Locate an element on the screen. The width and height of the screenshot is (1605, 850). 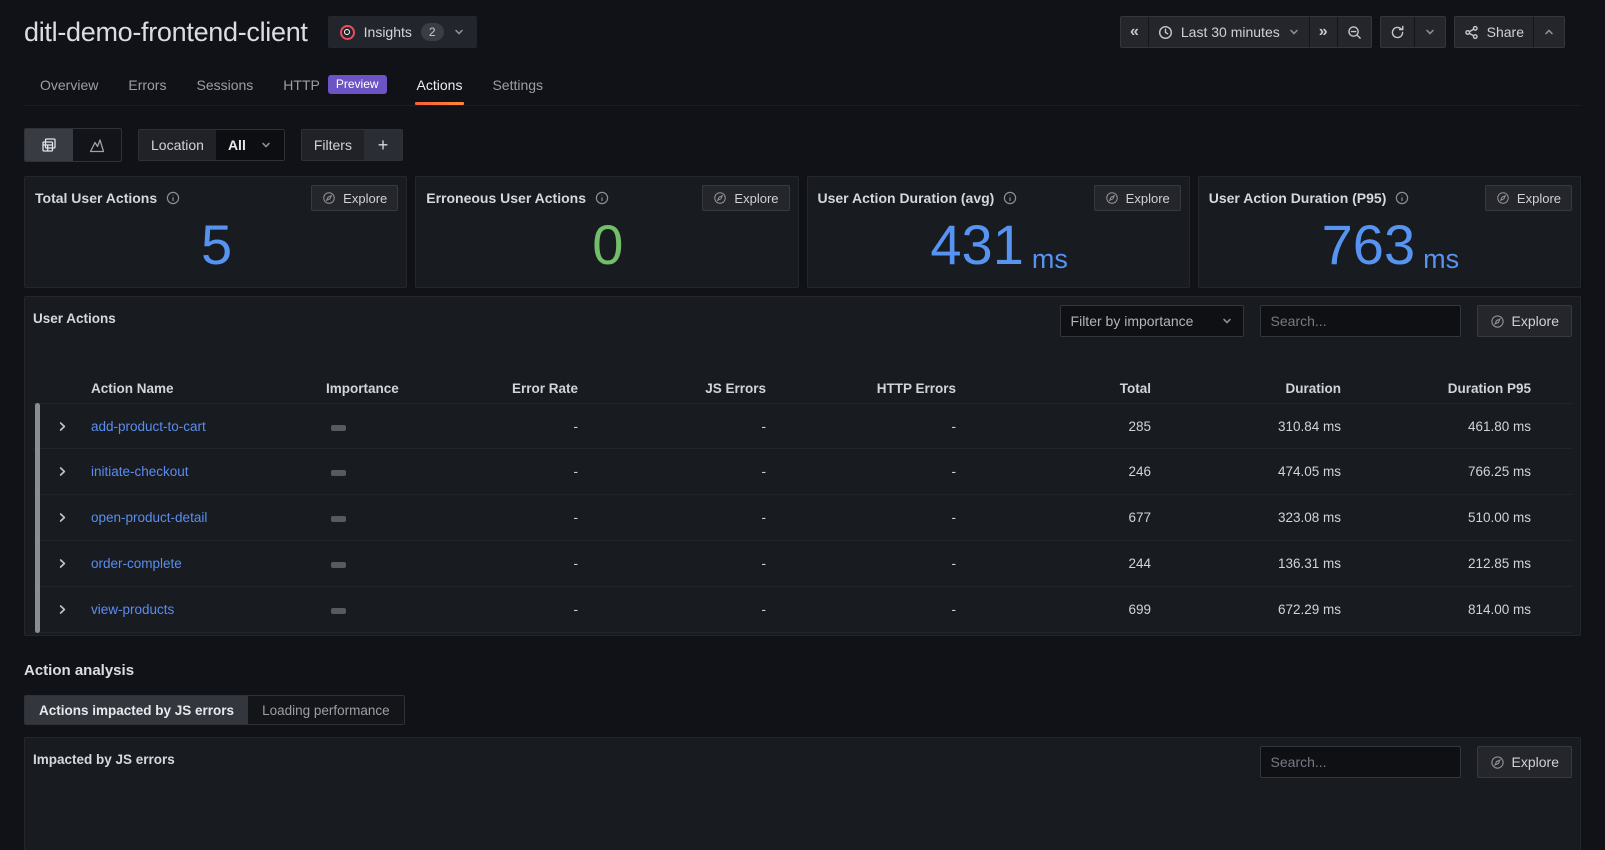
chart-view-toggle is located at coordinates (97, 145).